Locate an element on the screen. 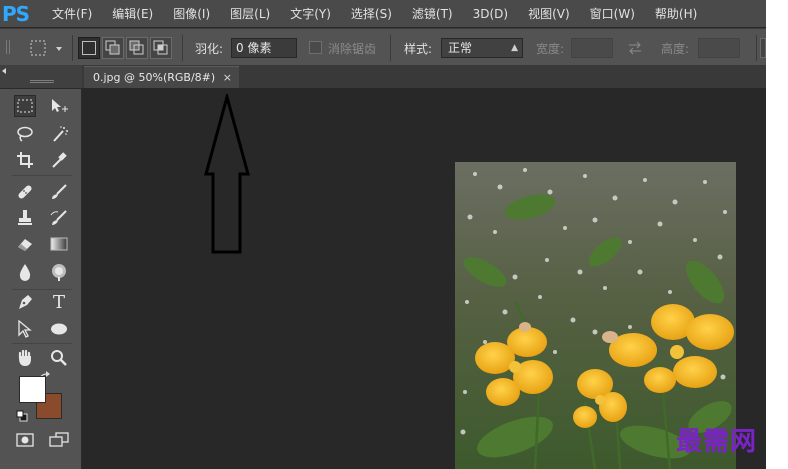 This screenshot has height=469, width=788. width-input is located at coordinates (592, 48).